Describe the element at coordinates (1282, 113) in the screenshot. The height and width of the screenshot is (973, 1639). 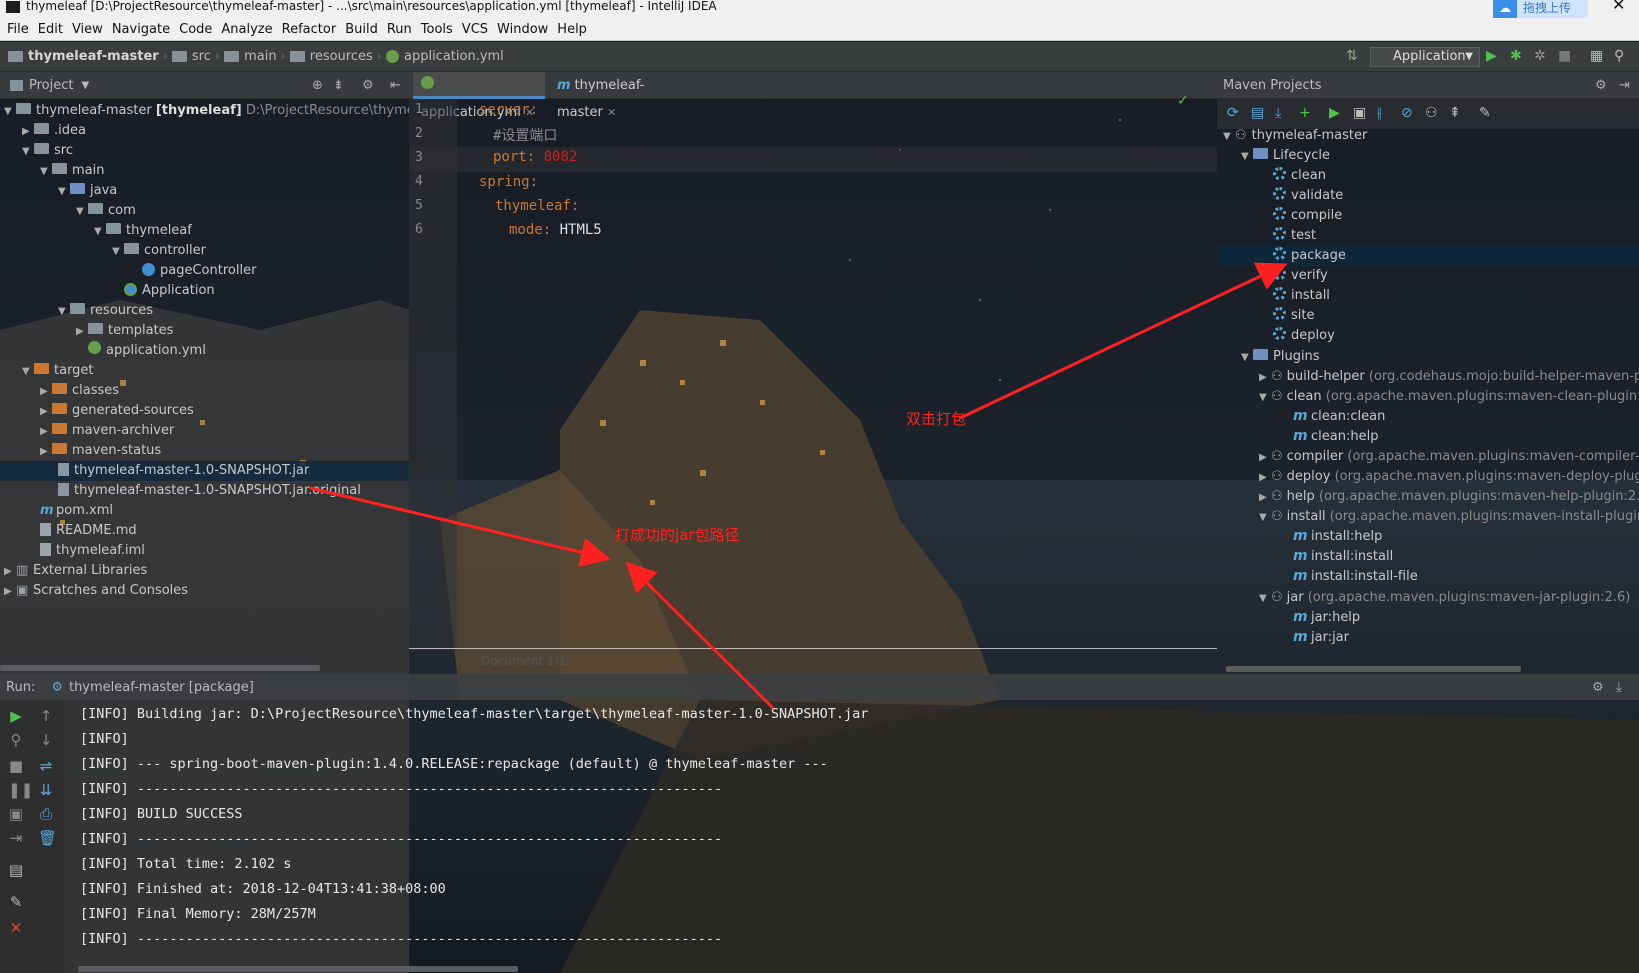
I see `download-icon: ⤓` at that location.